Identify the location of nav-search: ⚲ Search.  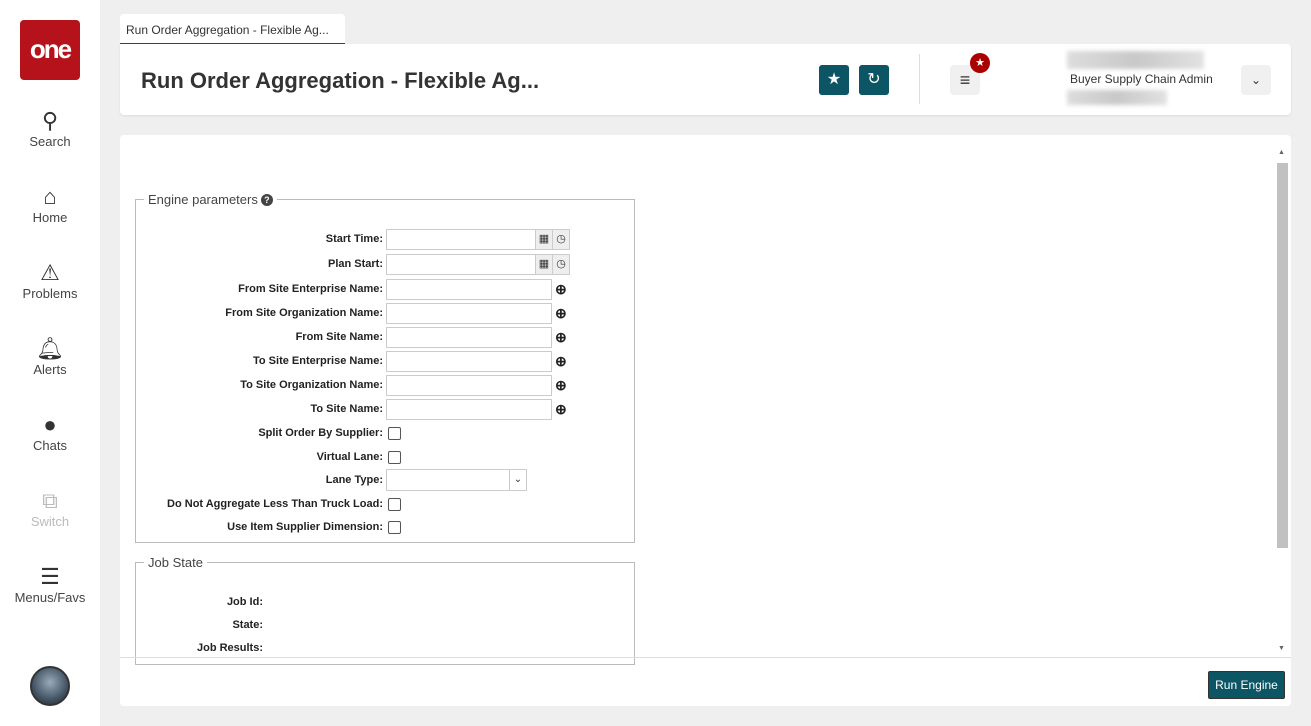
(50, 128).